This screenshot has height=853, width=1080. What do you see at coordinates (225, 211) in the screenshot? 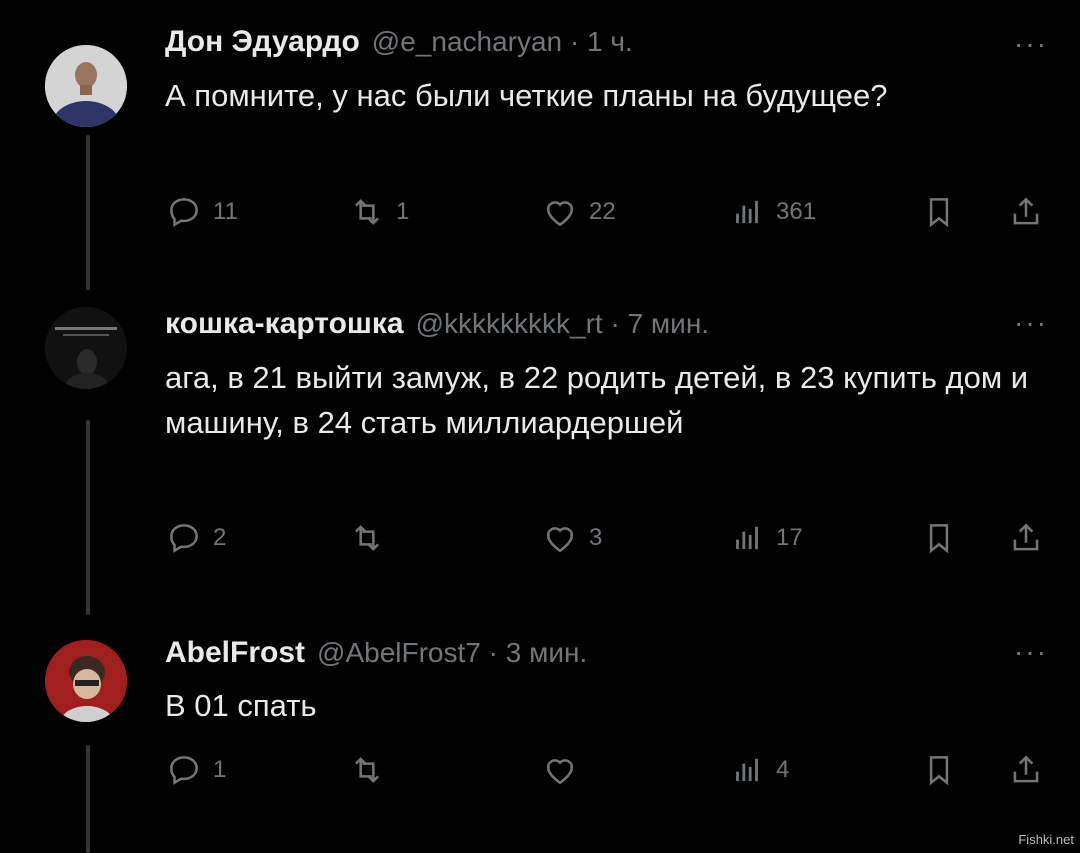
I see `reply-count: 11` at bounding box center [225, 211].